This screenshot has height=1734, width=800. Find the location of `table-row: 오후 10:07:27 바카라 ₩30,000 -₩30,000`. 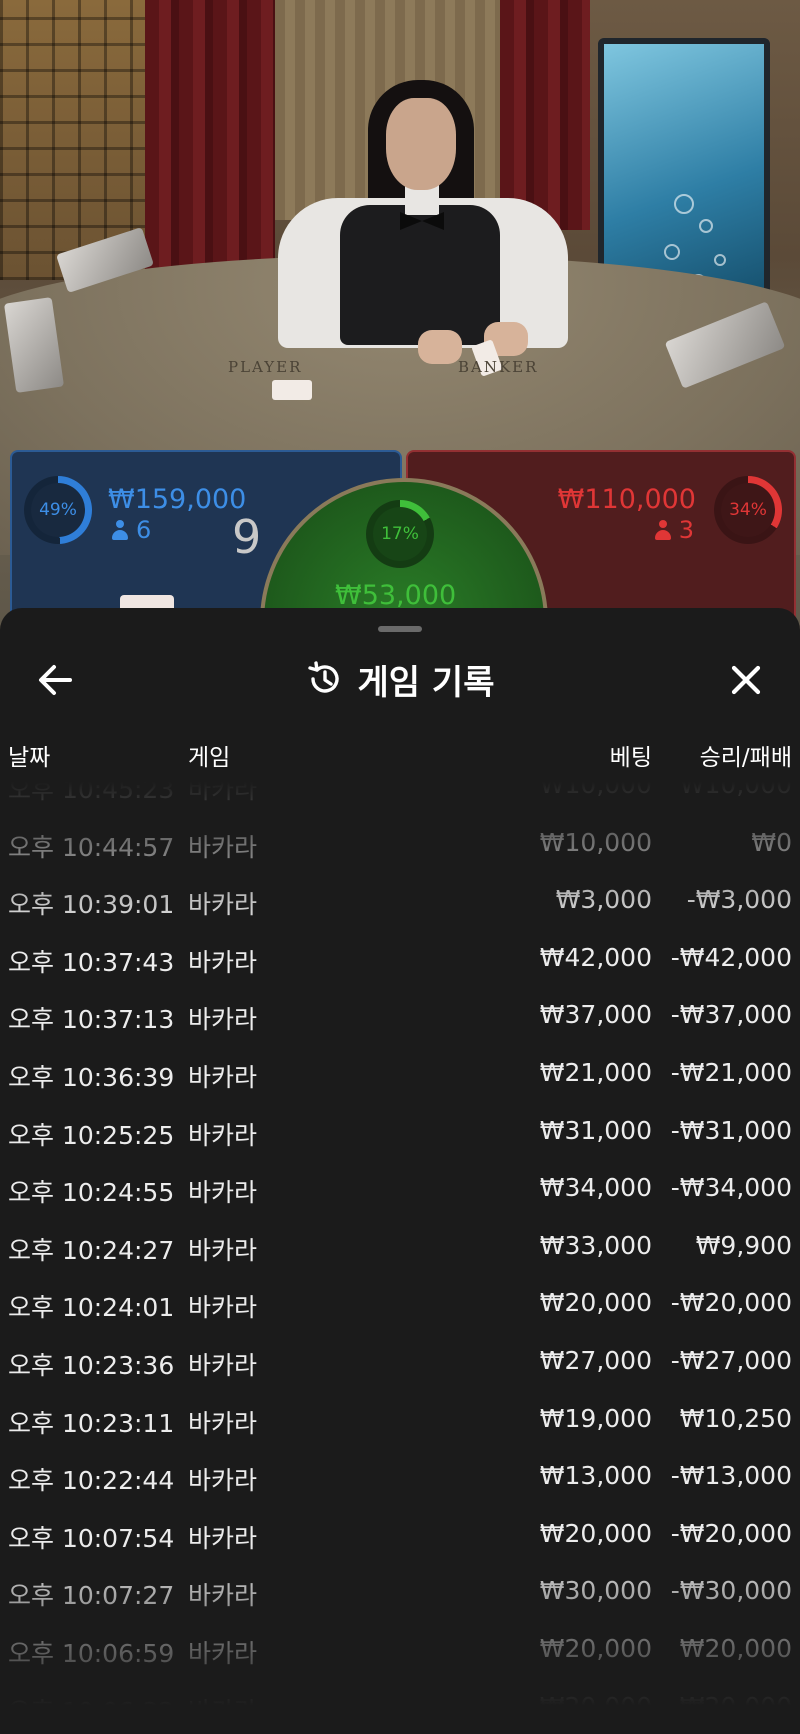

table-row: 오후 10:07:27 바카라 ₩30,000 -₩30,000 is located at coordinates (400, 1589).